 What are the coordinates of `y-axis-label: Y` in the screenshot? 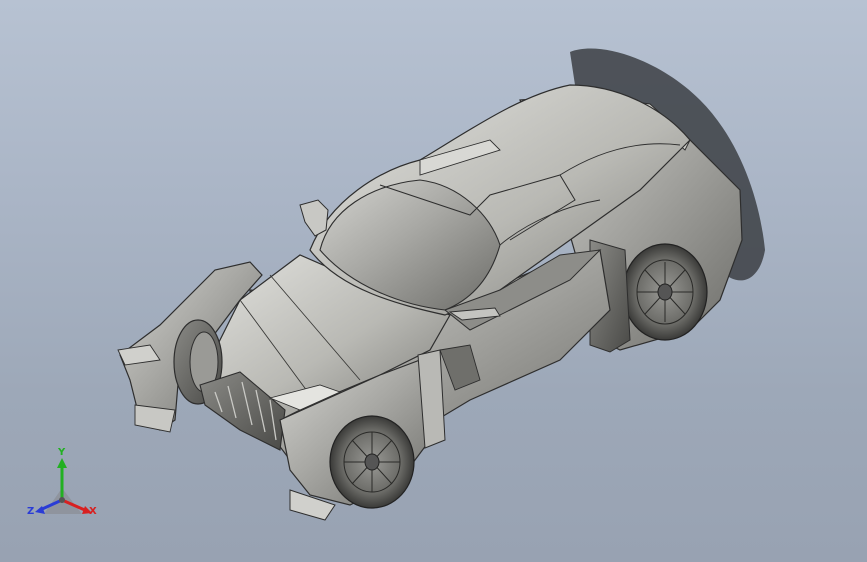 It's located at (62, 452).